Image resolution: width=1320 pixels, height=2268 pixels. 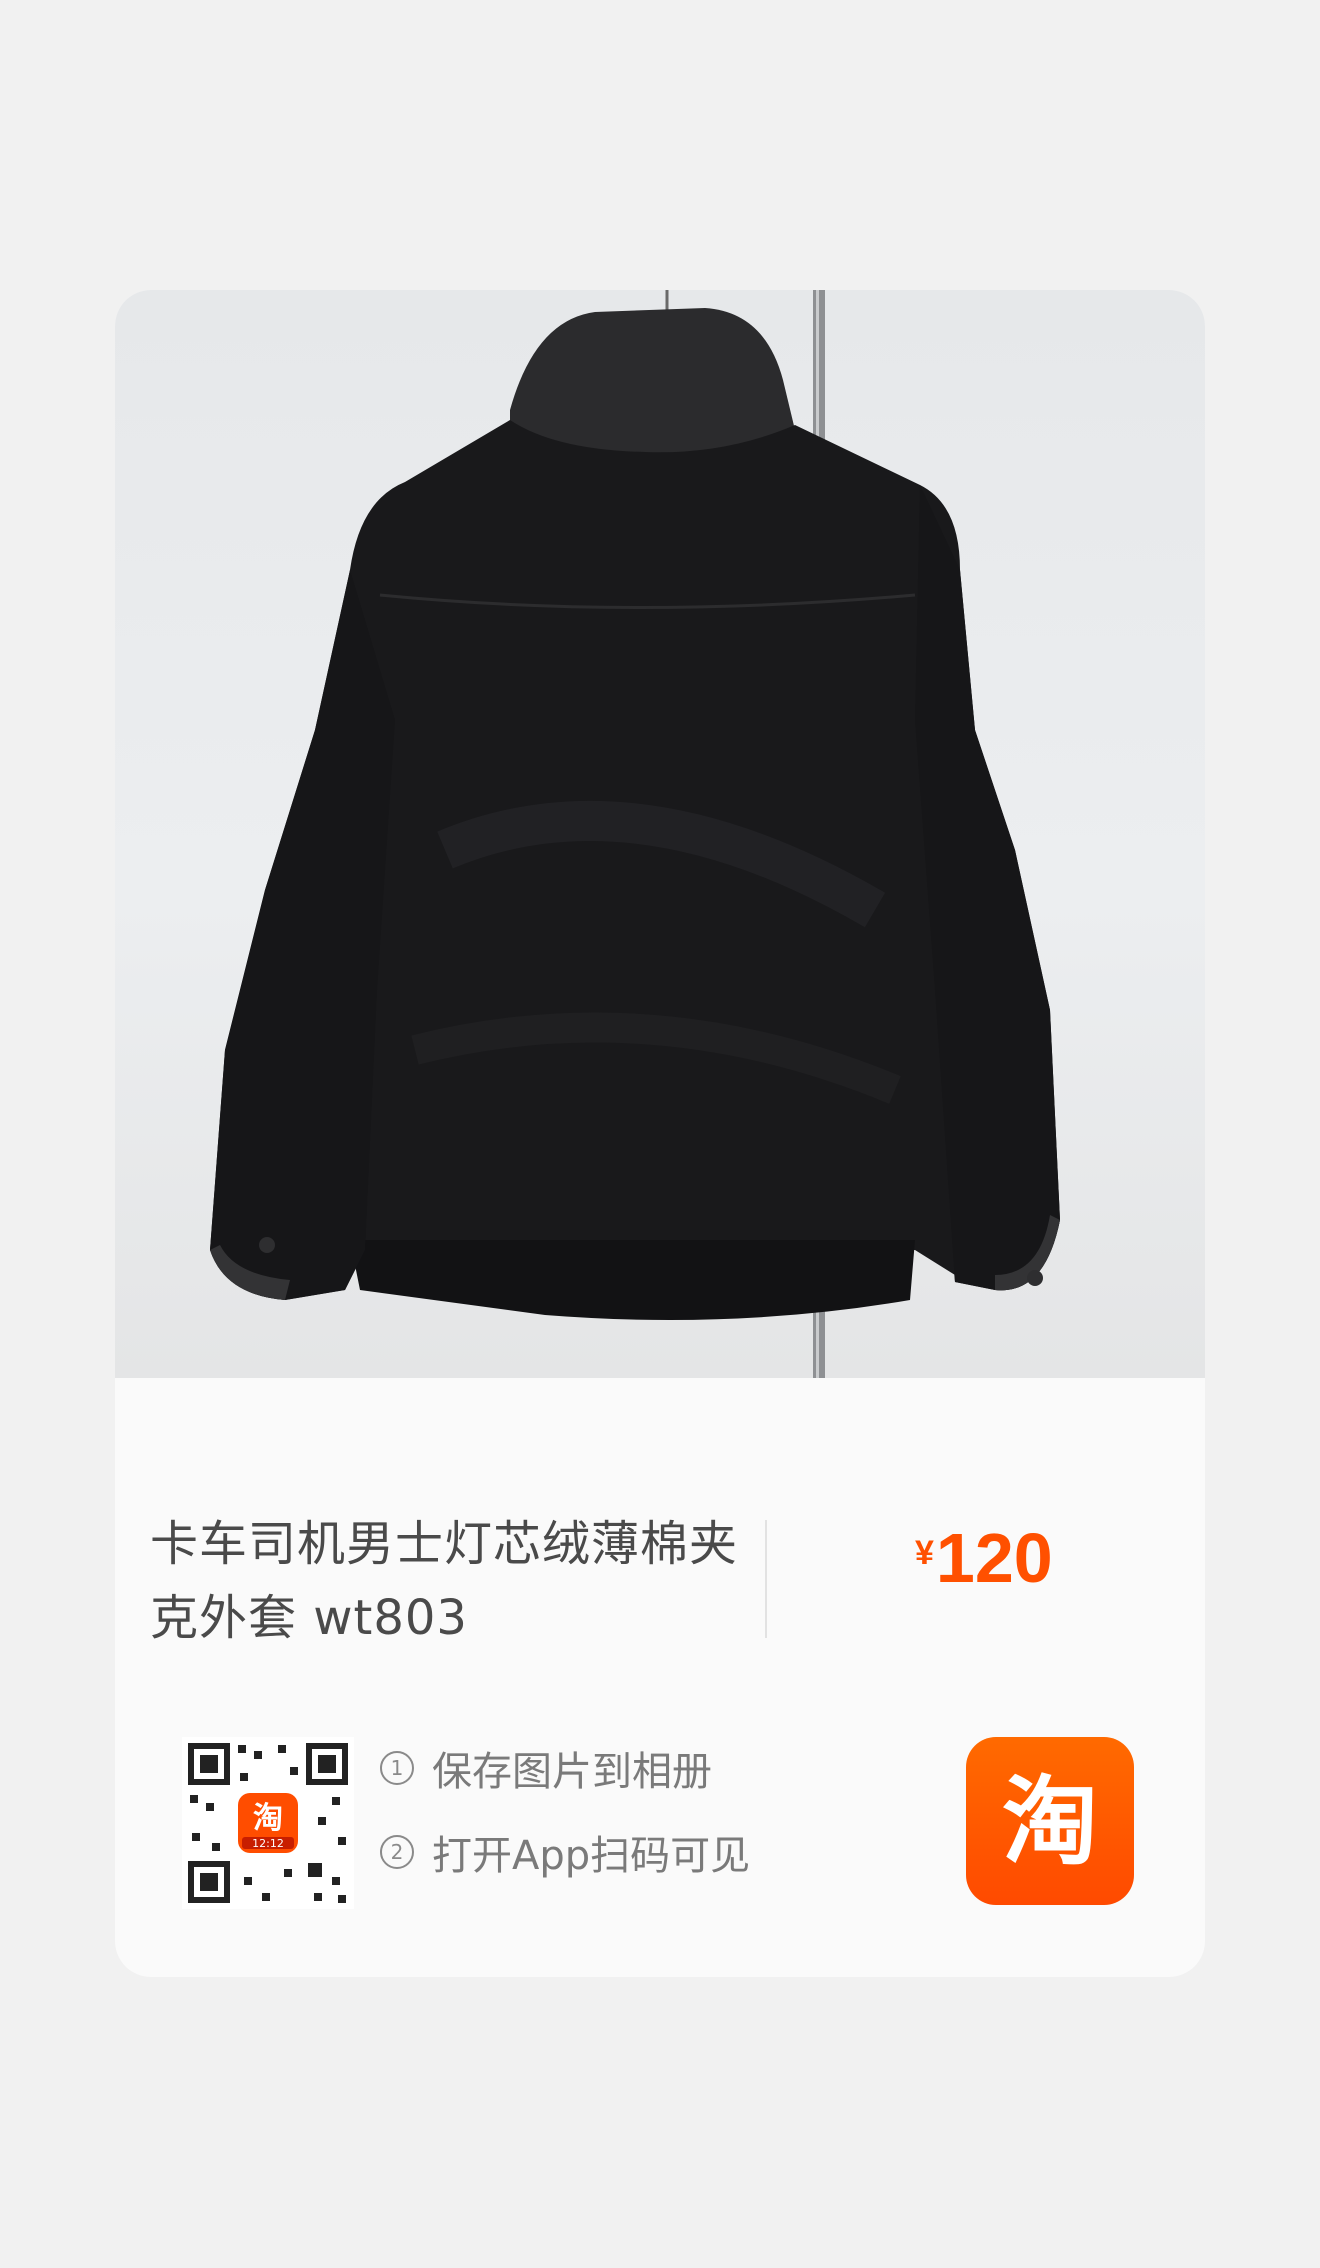 What do you see at coordinates (572, 1772) in the screenshot?
I see `step-text: 保存图片到相册` at bounding box center [572, 1772].